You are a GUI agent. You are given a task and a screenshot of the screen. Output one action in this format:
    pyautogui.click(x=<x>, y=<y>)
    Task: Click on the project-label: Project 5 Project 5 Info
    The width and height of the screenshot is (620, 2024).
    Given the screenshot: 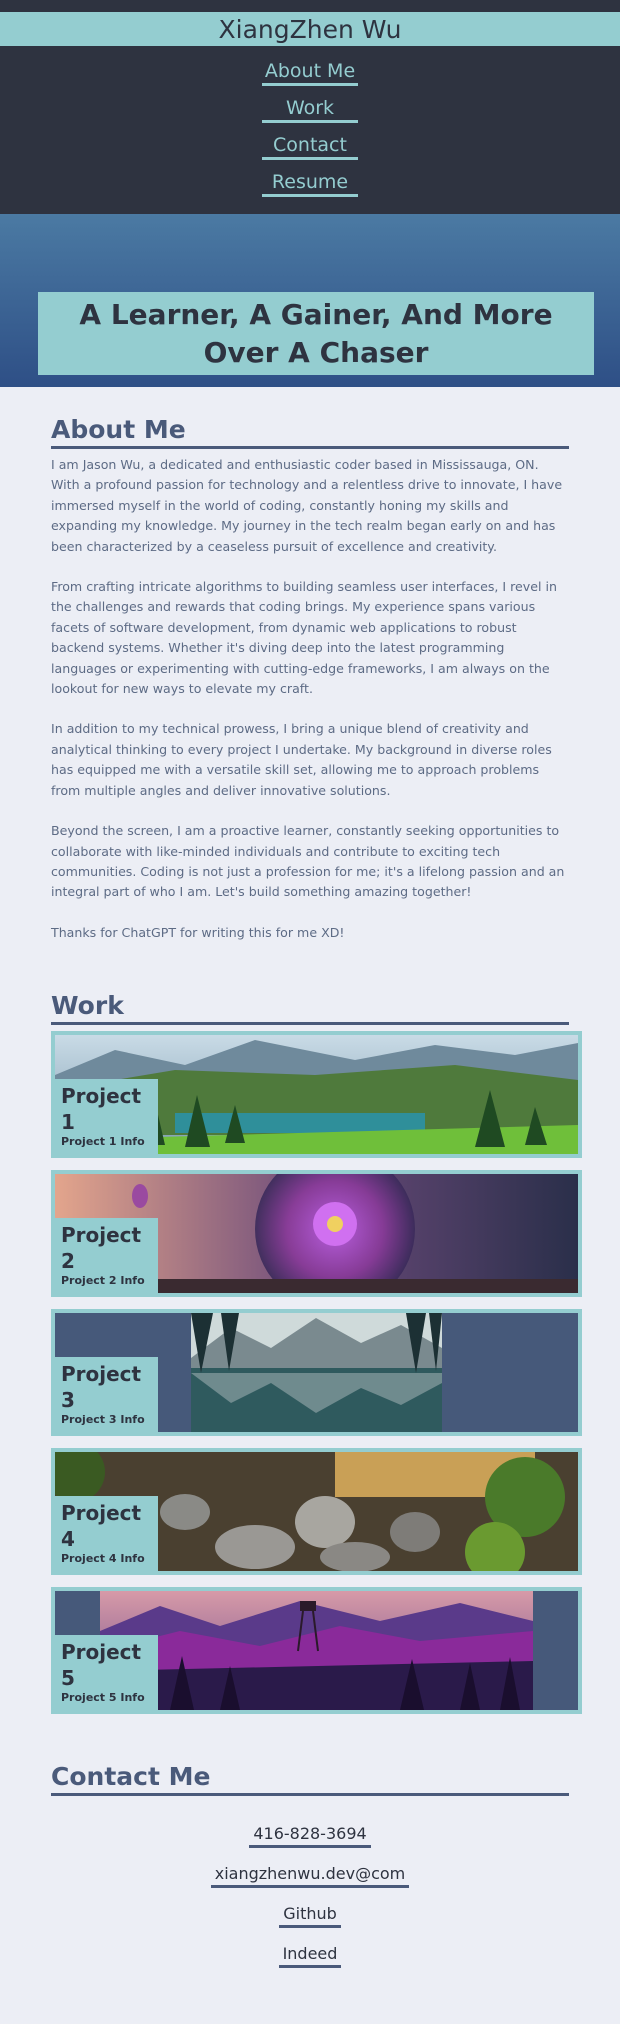 What is the action you would take?
    pyautogui.click(x=106, y=1673)
    